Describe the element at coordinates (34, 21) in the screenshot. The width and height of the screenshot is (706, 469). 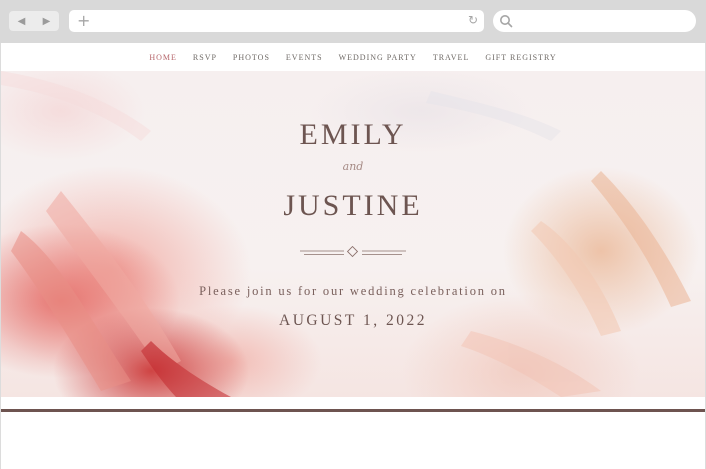
I see `history-buttons: ◀ ▶` at that location.